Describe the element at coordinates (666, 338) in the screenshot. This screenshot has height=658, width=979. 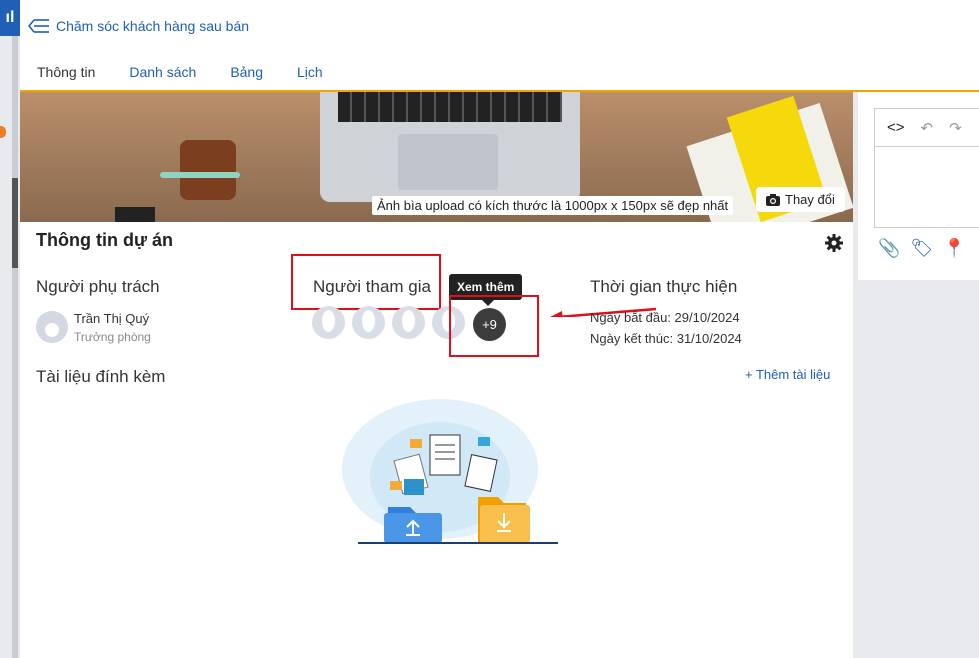
I see `end-date: Ngày kết thúc: 31/10/2024` at that location.